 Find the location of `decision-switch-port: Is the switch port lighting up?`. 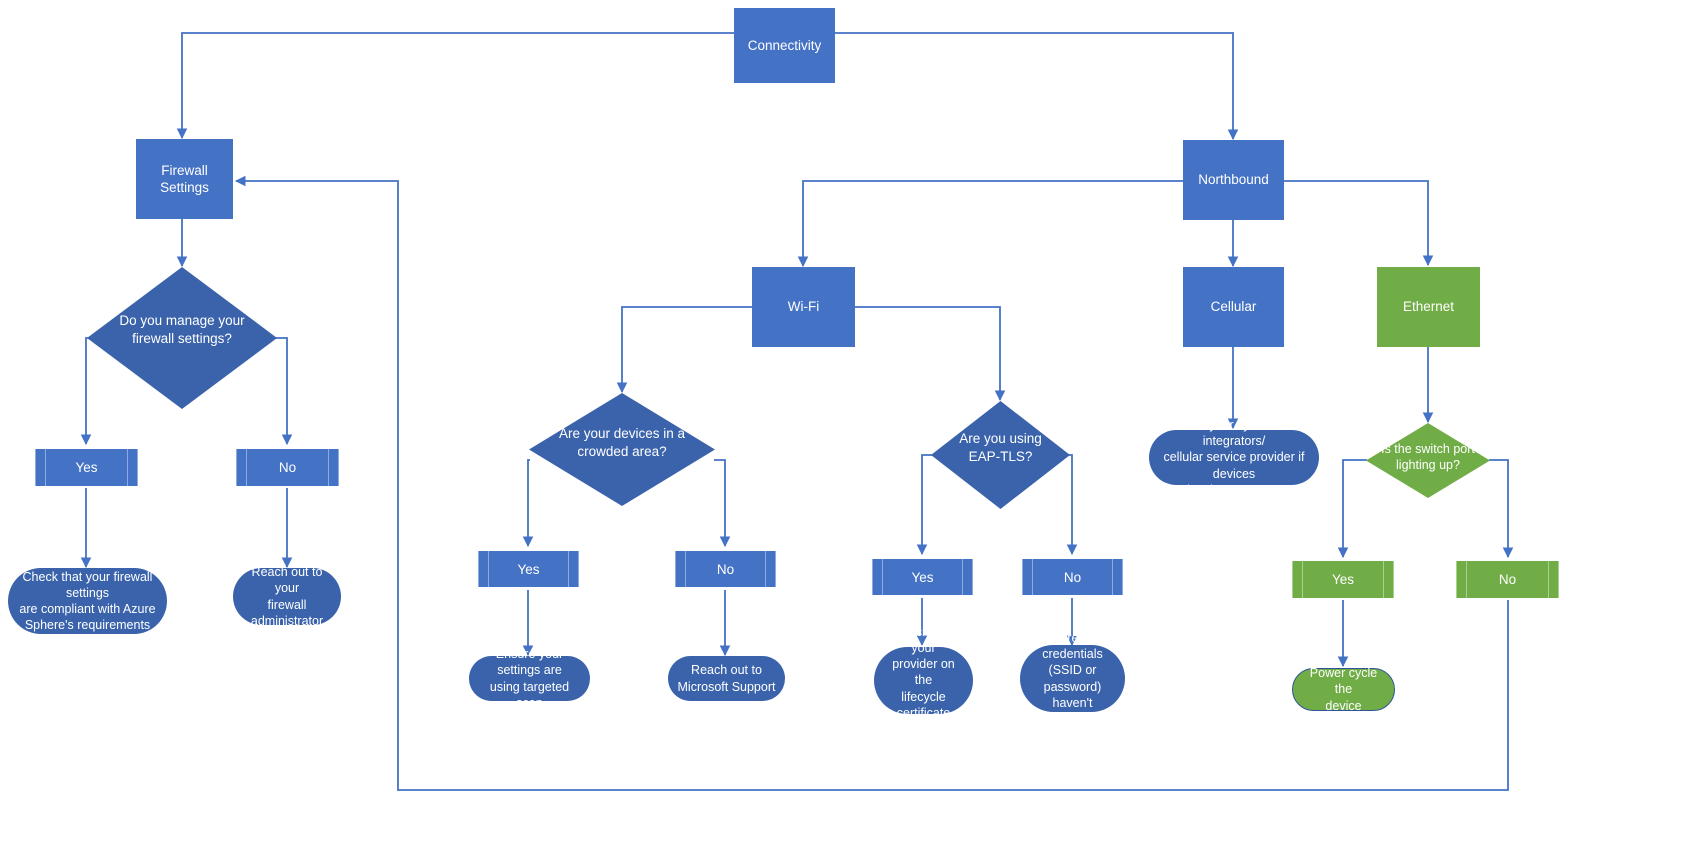

decision-switch-port: Is the switch port lighting up? is located at coordinates (1428, 460).